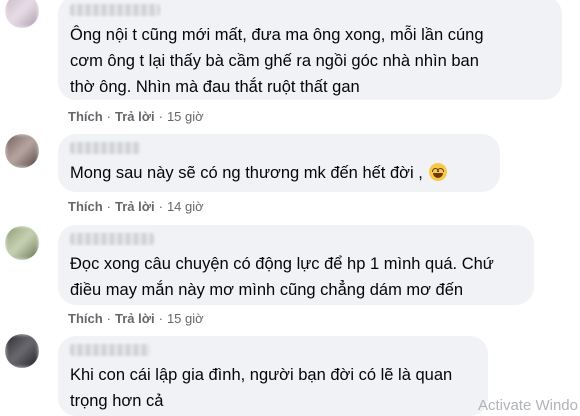 The height and width of the screenshot is (416, 580). What do you see at coordinates (527, 405) in the screenshot?
I see `activate-windows-watermark: Activate Windo` at bounding box center [527, 405].